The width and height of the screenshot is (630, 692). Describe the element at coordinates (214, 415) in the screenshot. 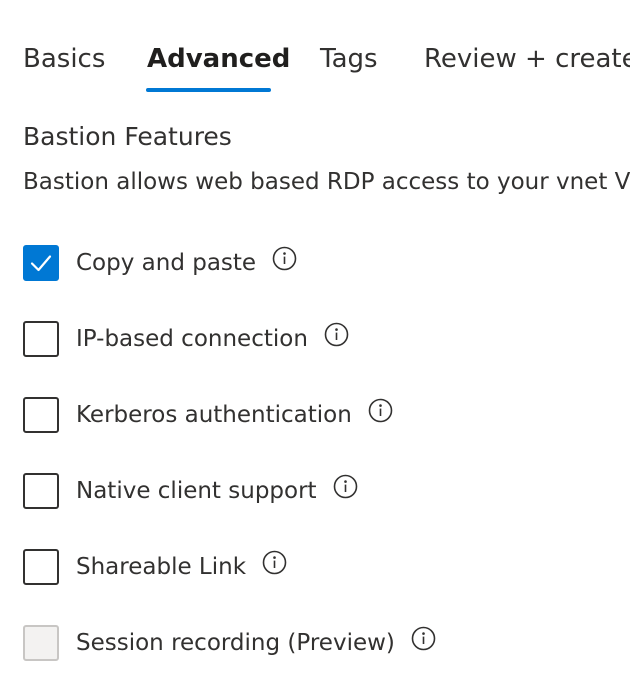

I see `kerberos-authentication-label: Kerberos authentication` at that location.